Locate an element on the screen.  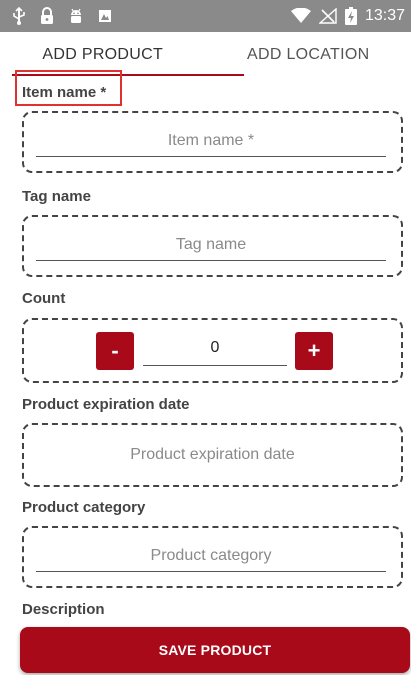
item-name-input is located at coordinates (211, 141).